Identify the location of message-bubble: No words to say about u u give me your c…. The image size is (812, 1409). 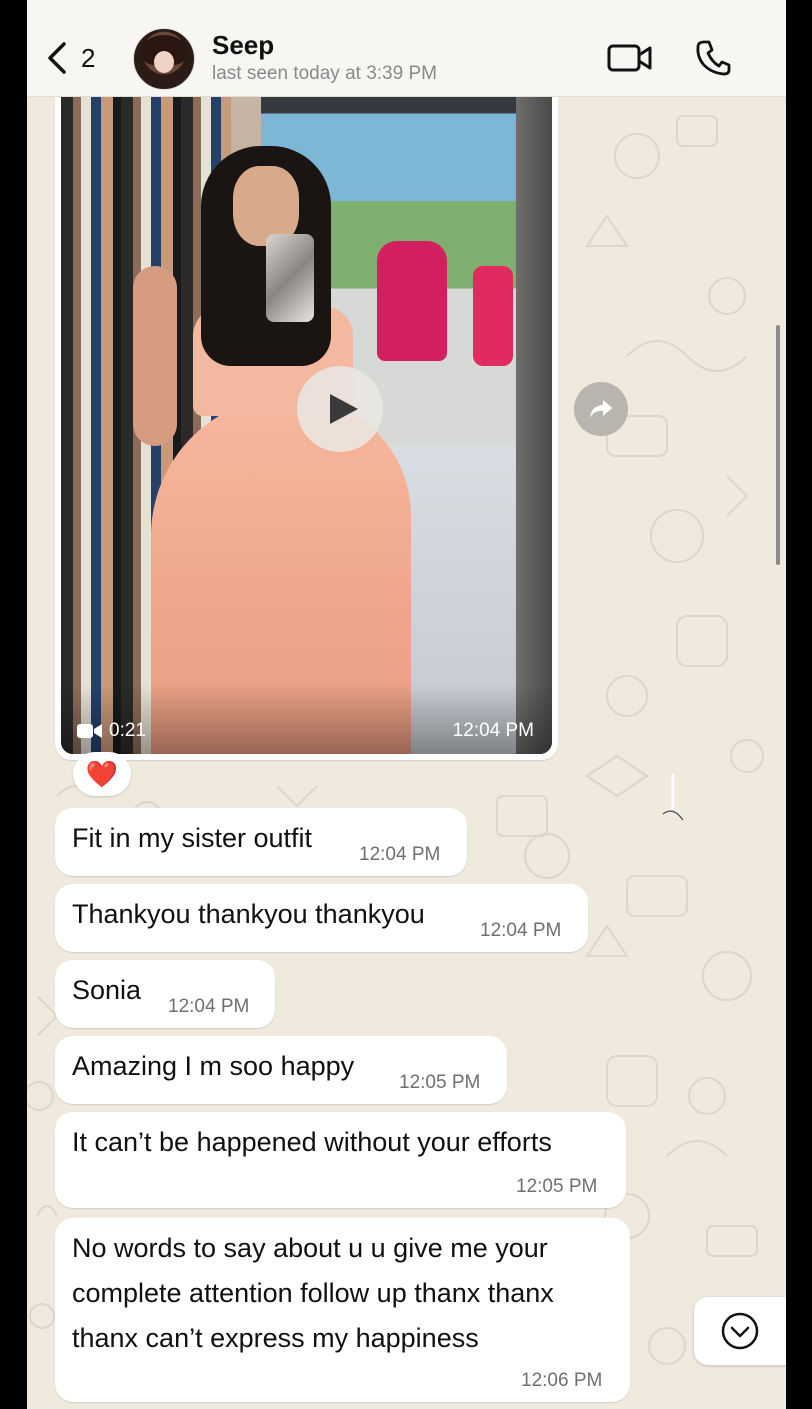
(342, 1310).